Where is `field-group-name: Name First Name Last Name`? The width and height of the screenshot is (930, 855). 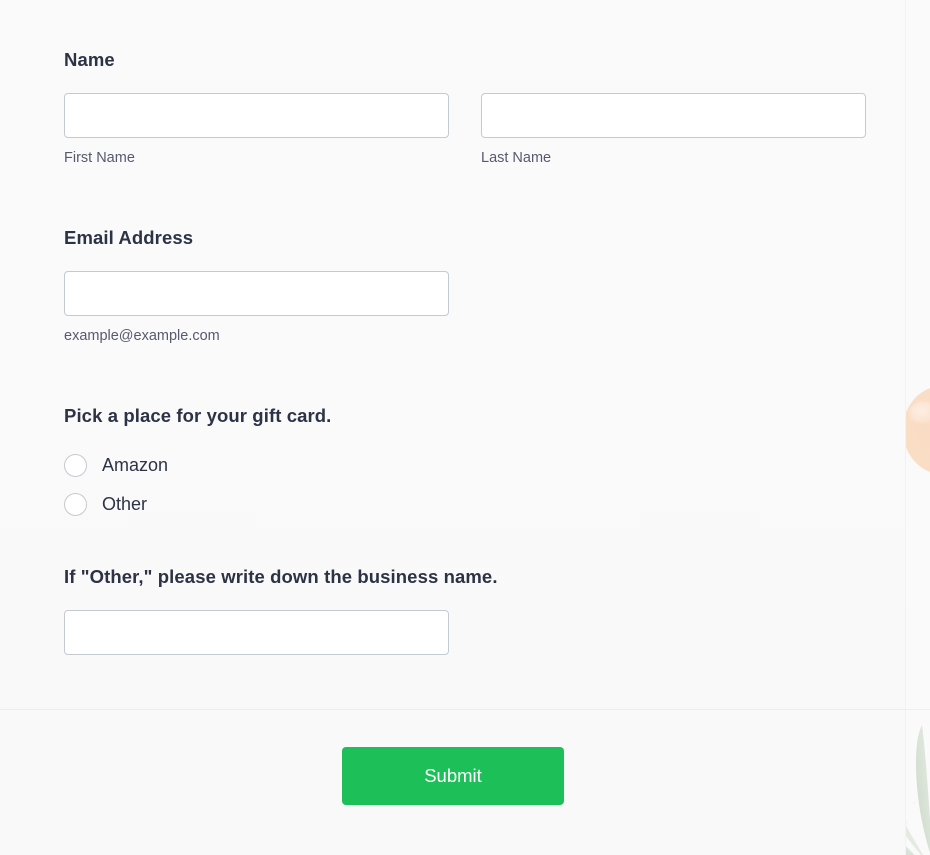 field-group-name: Name First Name Last Name is located at coordinates (497, 108).